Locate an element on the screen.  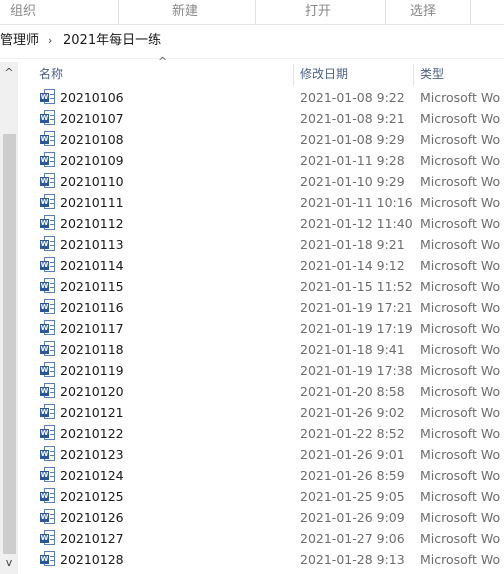
file-name: 20210125 is located at coordinates (92, 496).